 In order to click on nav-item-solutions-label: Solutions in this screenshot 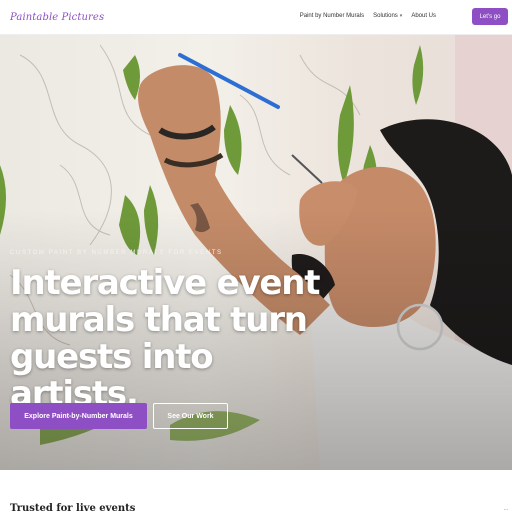, I will do `click(385, 16)`.